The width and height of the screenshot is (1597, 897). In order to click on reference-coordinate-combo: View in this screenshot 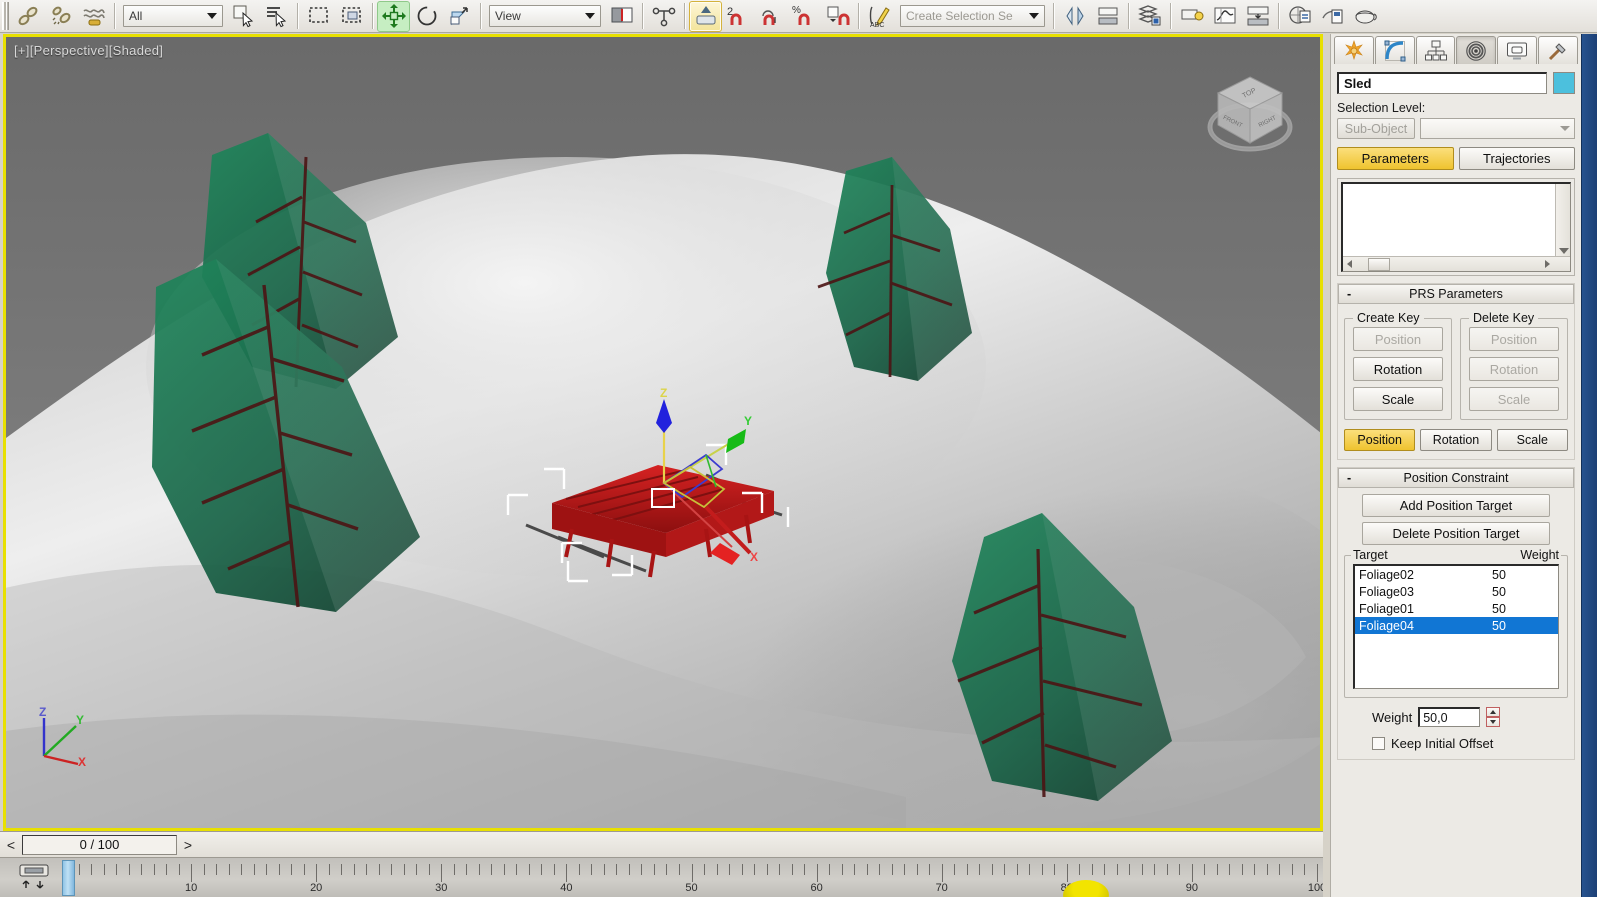, I will do `click(545, 16)`.